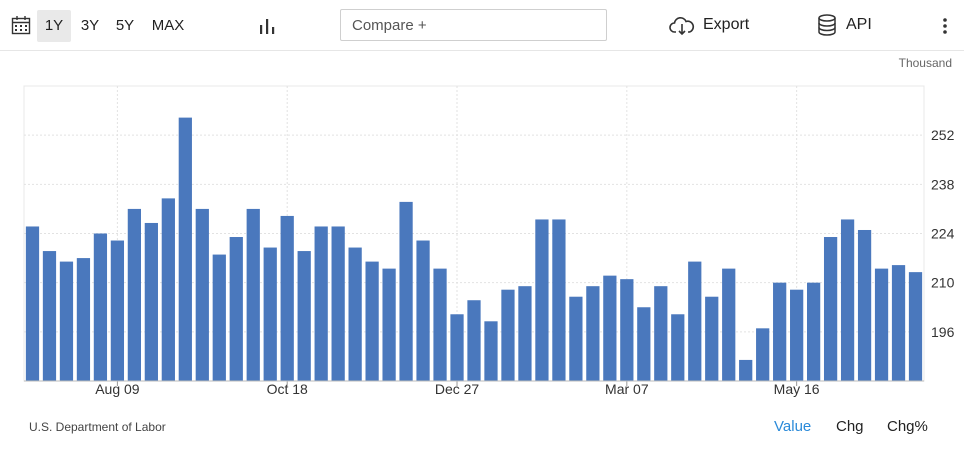  I want to click on x-tick-label: Dec 27, so click(457, 389).